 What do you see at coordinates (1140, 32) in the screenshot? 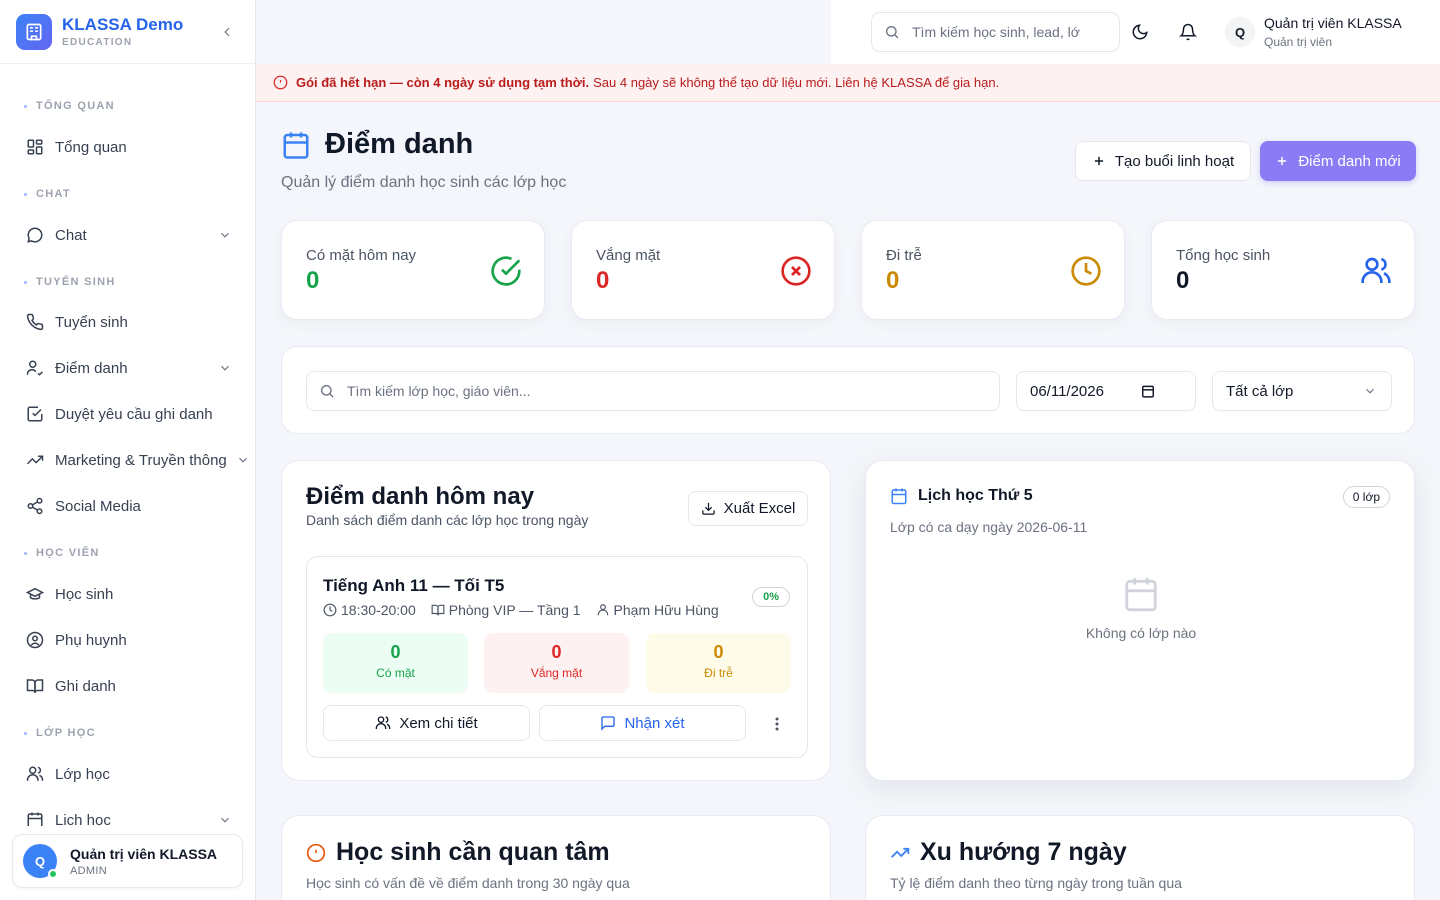
I see `dark-mode-toggle-icon` at bounding box center [1140, 32].